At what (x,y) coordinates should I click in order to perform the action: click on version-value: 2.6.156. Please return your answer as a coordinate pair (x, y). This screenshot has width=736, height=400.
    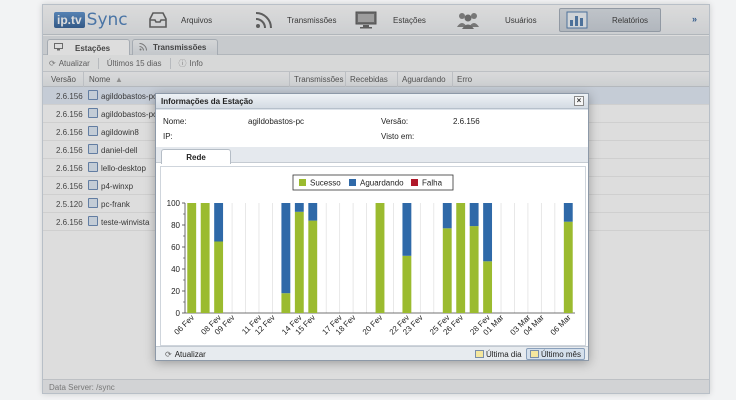
    Looking at the image, I should click on (466, 121).